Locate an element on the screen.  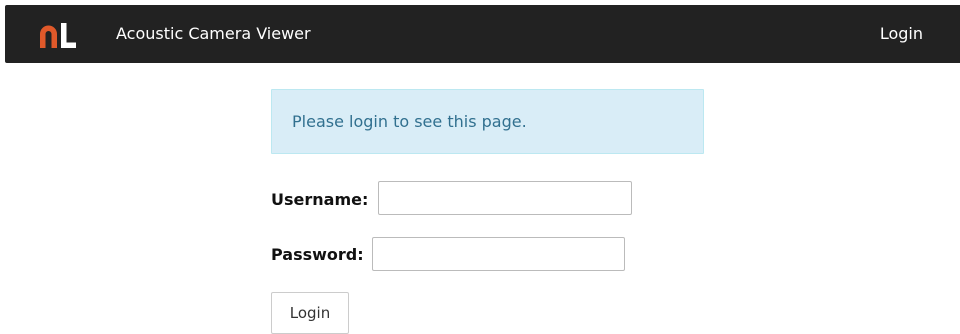
password-input is located at coordinates (498, 254).